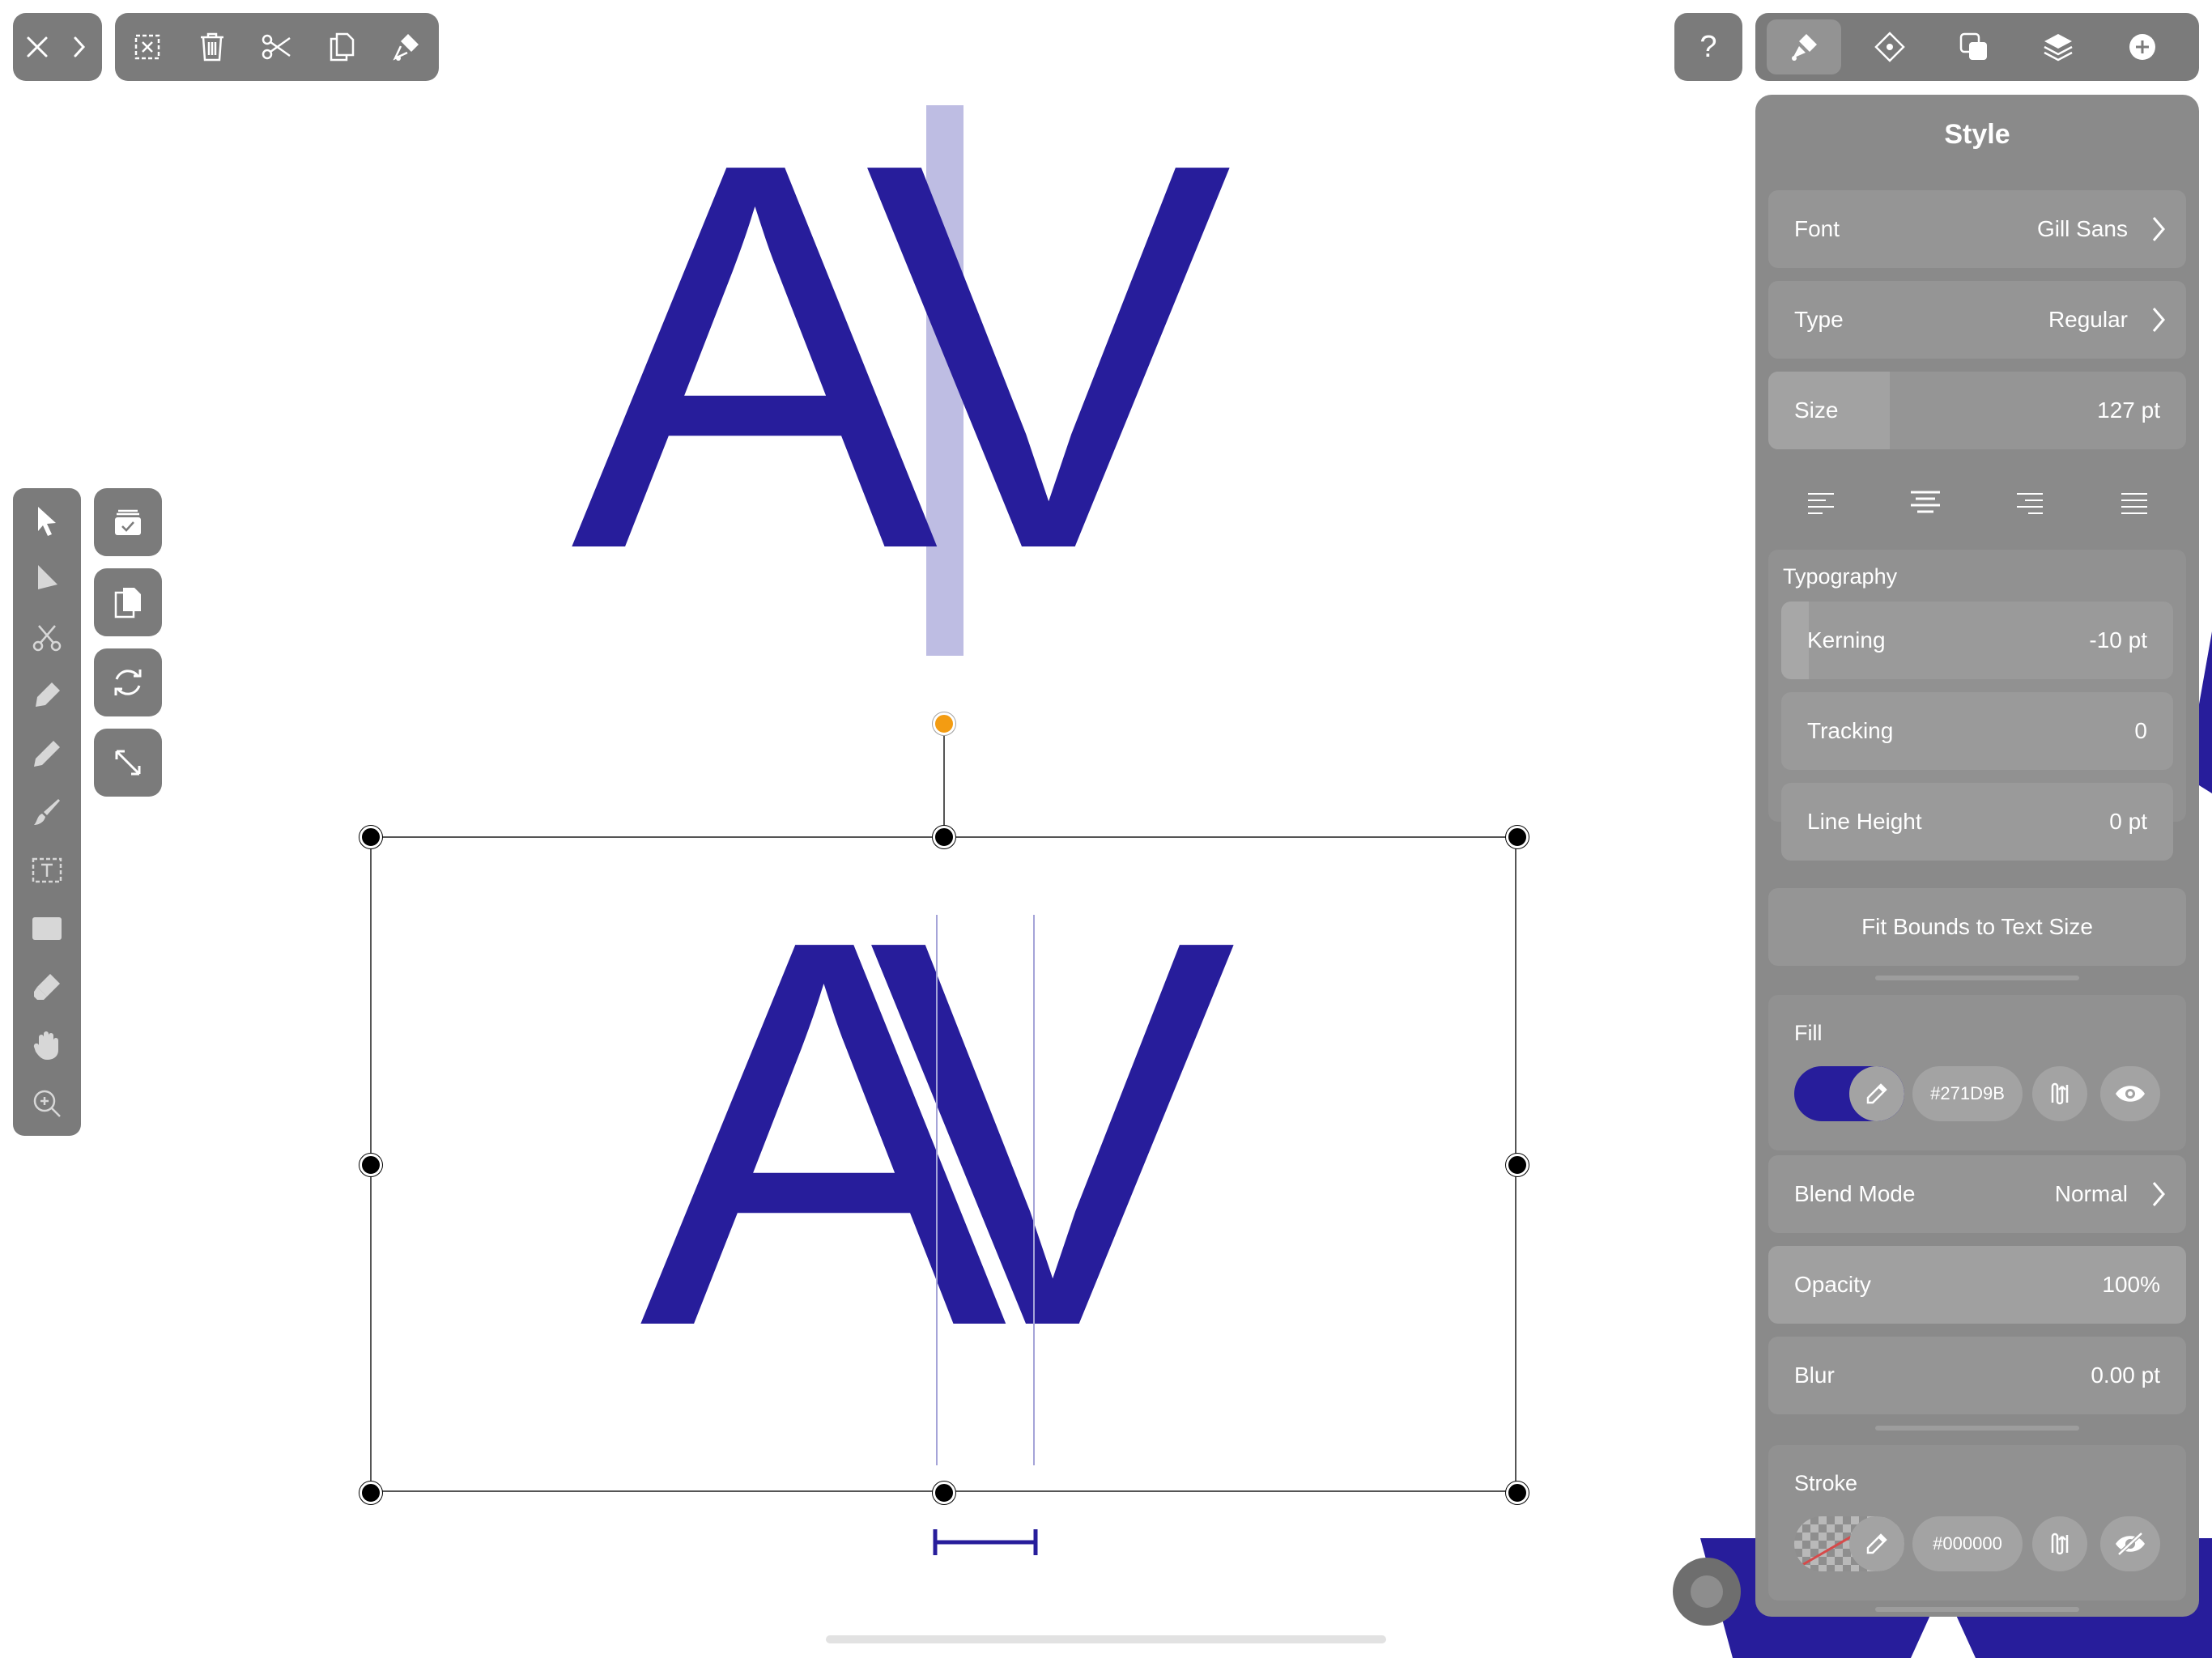 Image resolution: width=2212 pixels, height=1658 pixels. I want to click on tab-style, so click(1804, 46).